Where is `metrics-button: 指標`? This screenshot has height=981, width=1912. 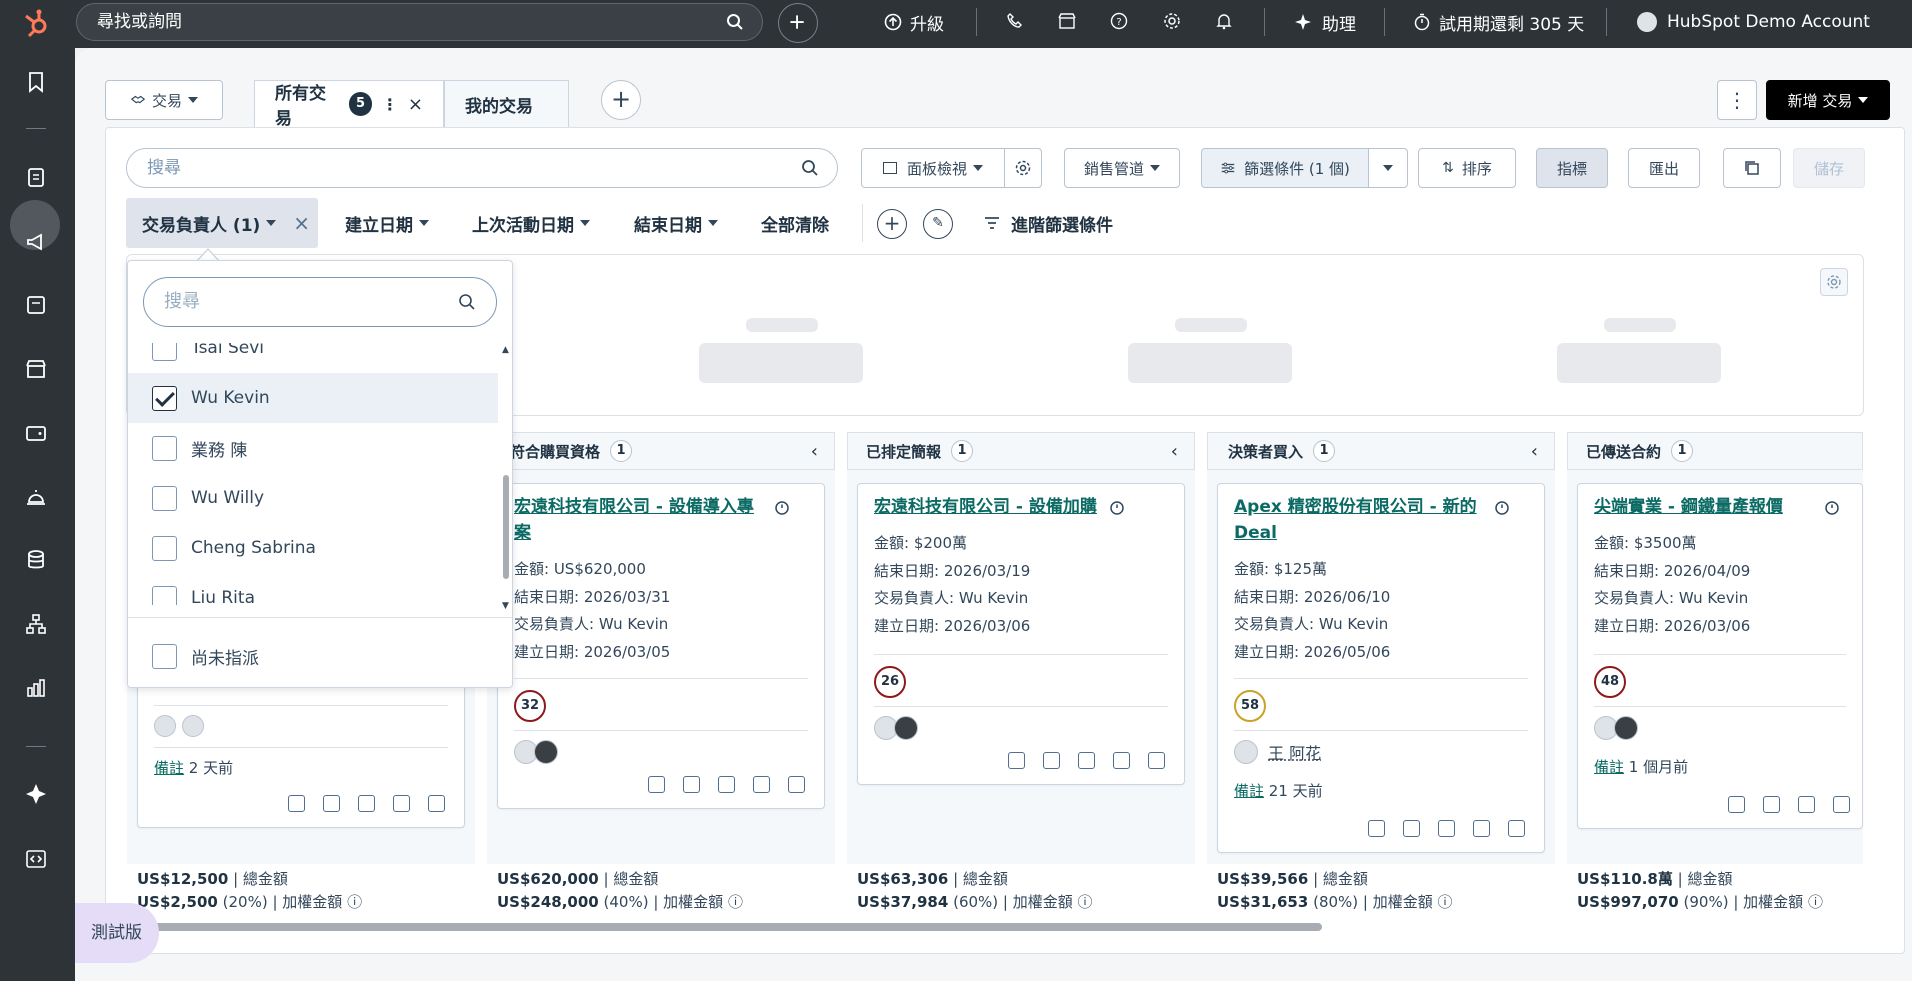
metrics-button: 指標 is located at coordinates (1572, 168).